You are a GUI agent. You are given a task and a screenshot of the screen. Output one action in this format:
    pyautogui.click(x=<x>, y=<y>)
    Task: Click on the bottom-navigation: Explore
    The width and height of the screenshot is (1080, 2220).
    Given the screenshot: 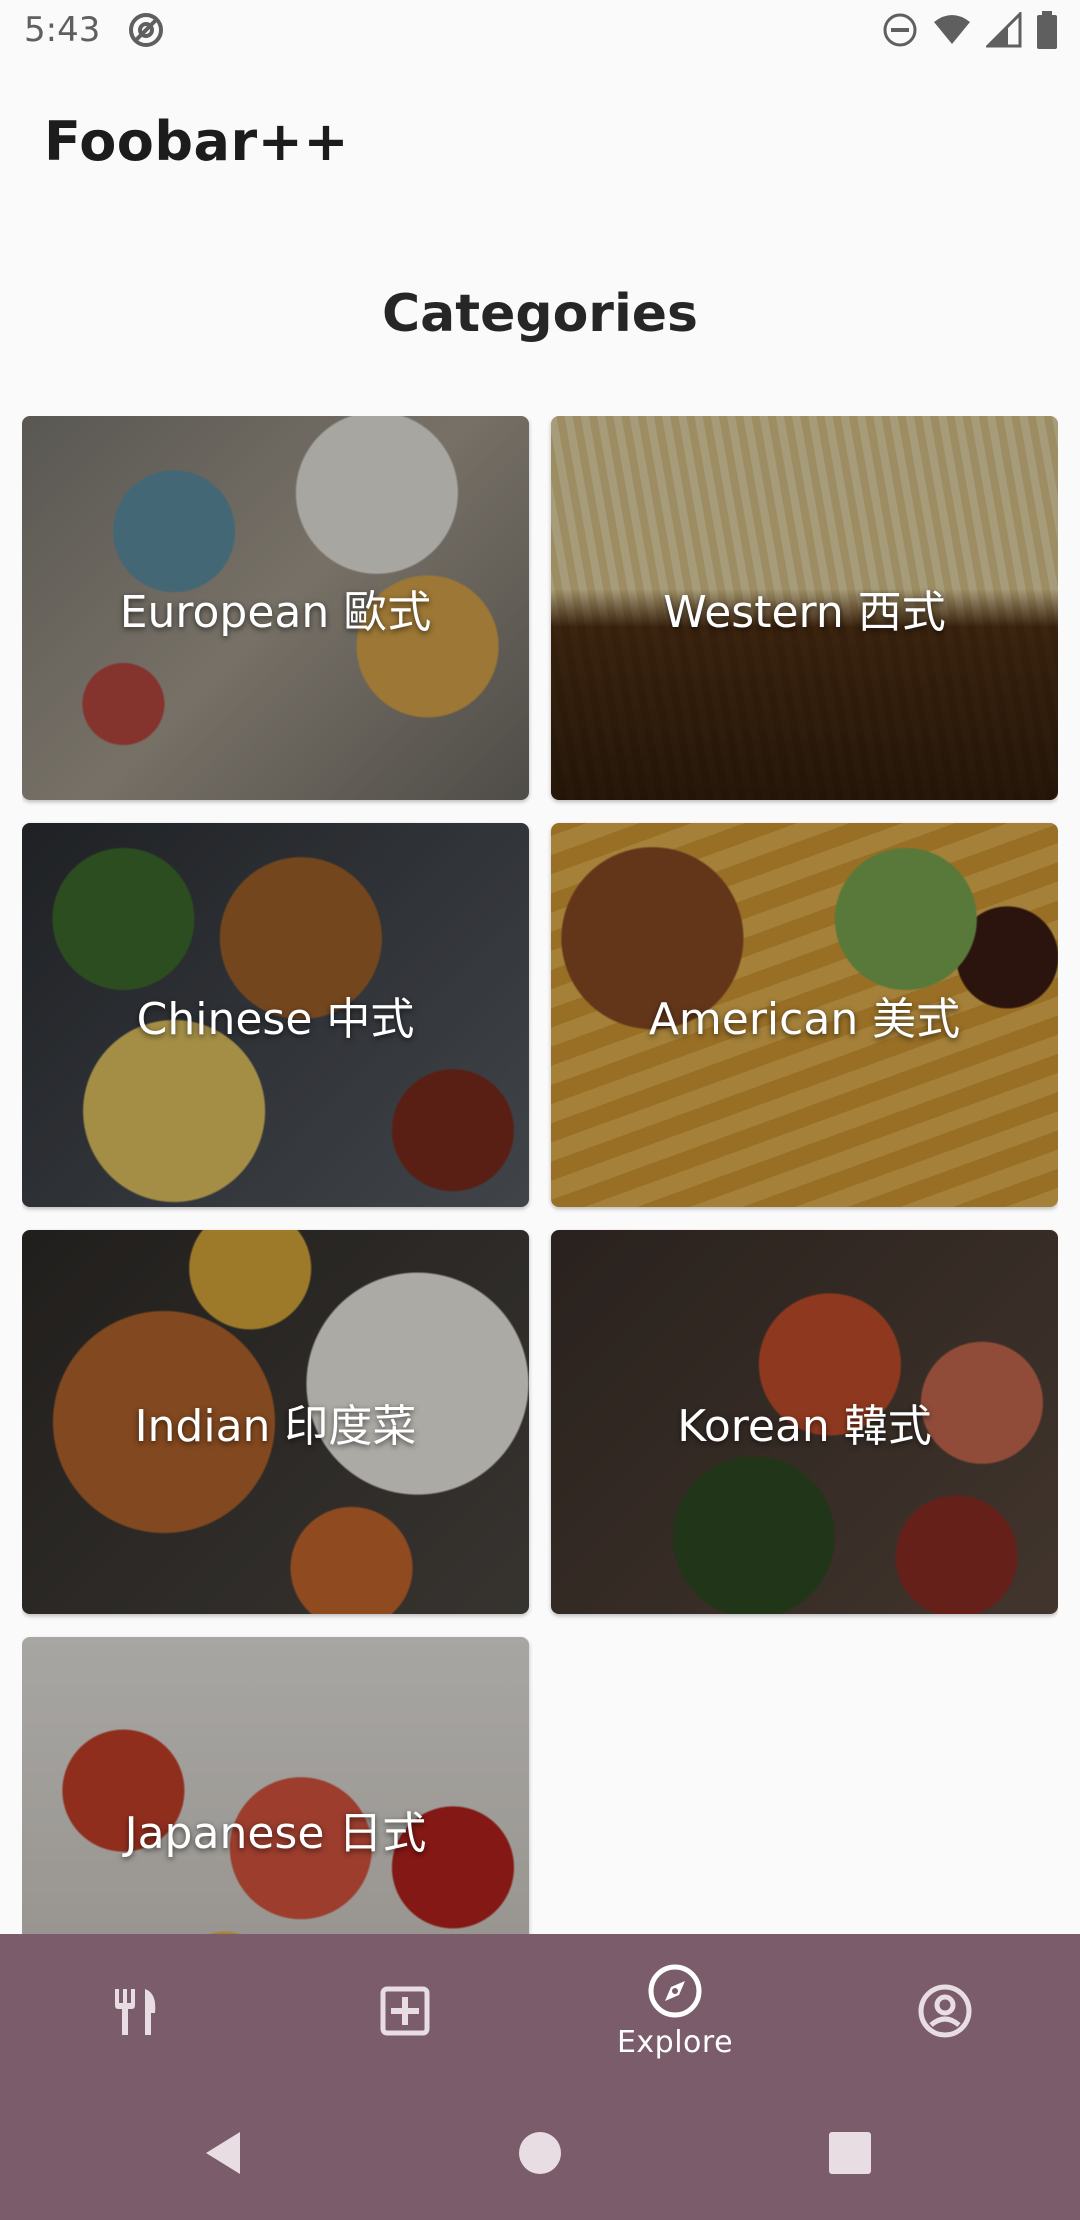 What is the action you would take?
    pyautogui.click(x=540, y=2011)
    